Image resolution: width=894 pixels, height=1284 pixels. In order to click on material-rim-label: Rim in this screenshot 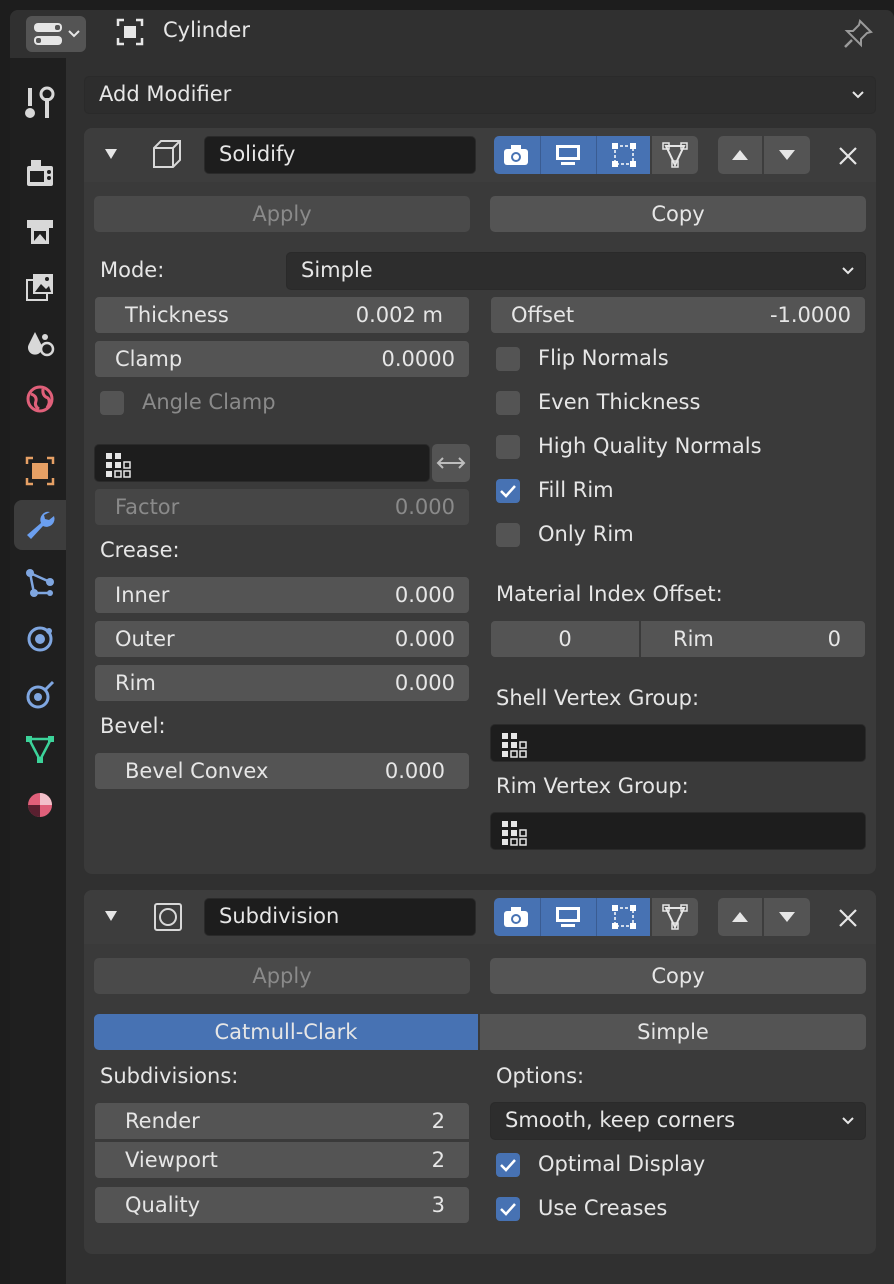, I will do `click(693, 639)`.